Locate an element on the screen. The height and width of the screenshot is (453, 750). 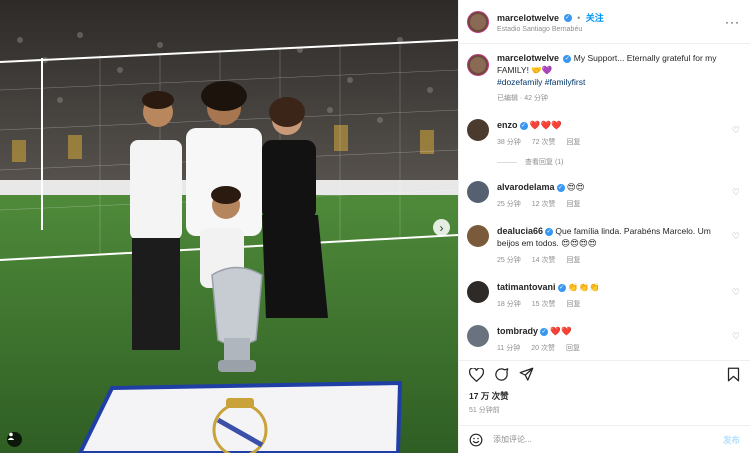
view-replies-button: 查看回复 (1) is located at coordinates (618, 162).